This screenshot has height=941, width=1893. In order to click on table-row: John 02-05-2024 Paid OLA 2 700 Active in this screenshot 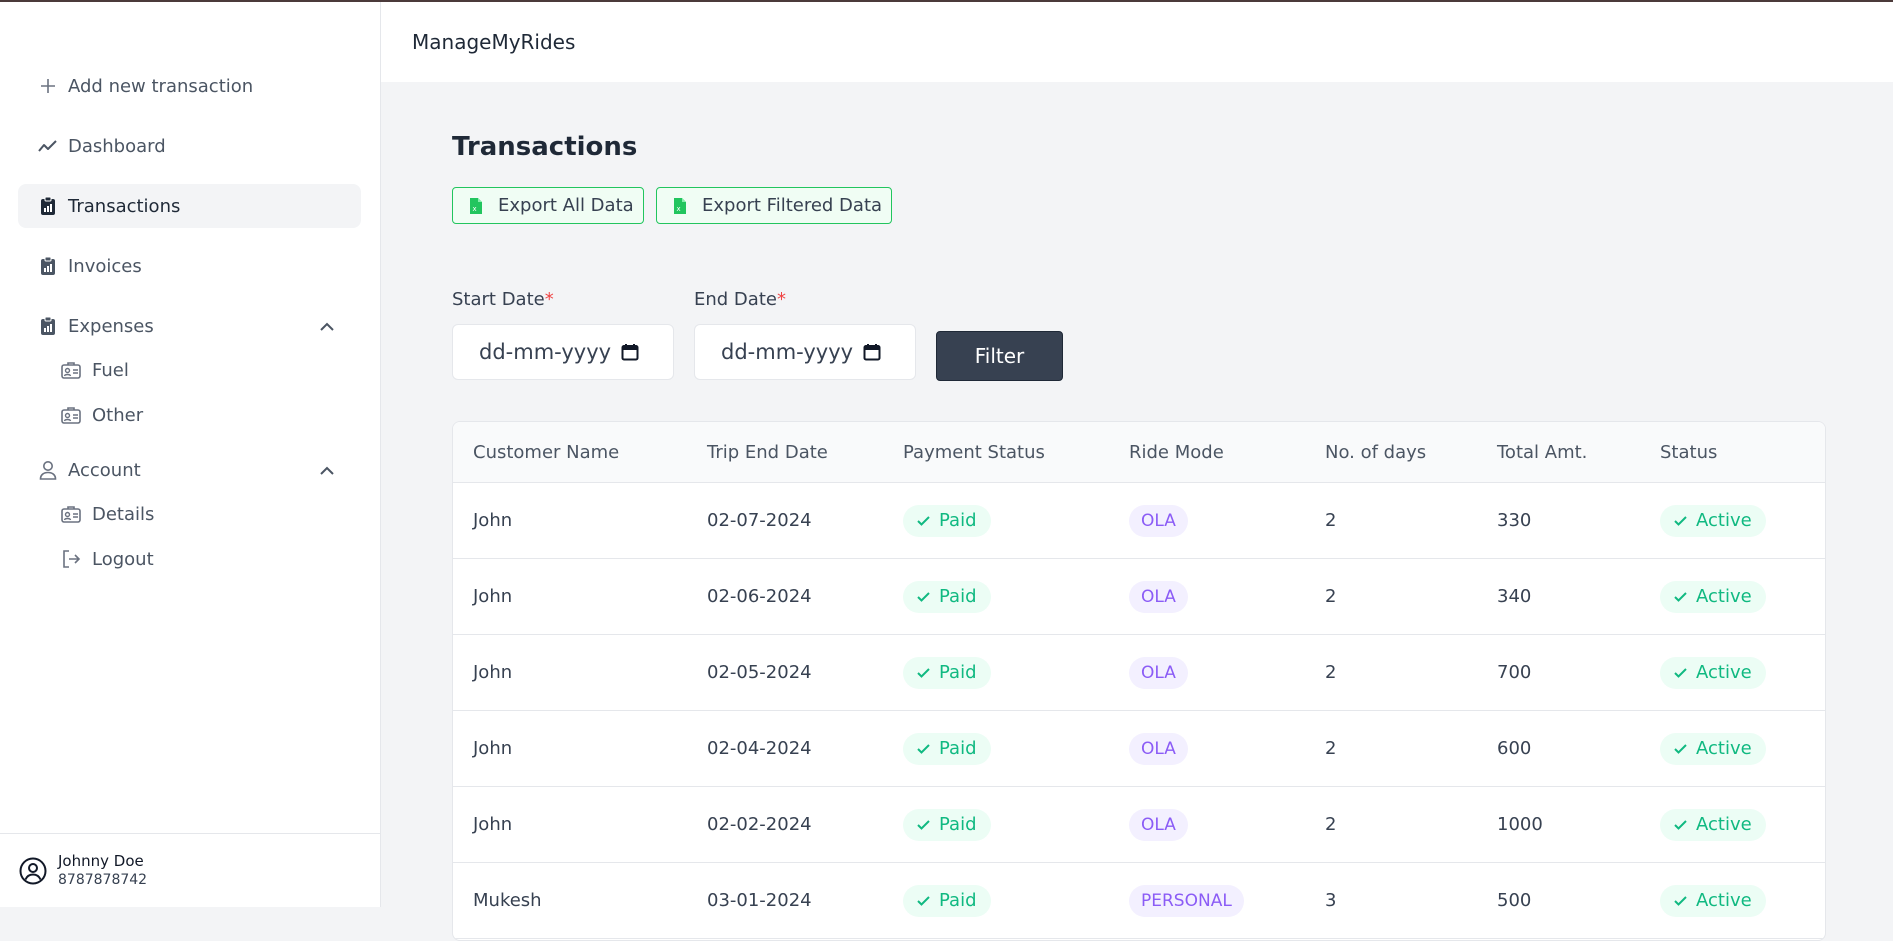, I will do `click(1139, 673)`.